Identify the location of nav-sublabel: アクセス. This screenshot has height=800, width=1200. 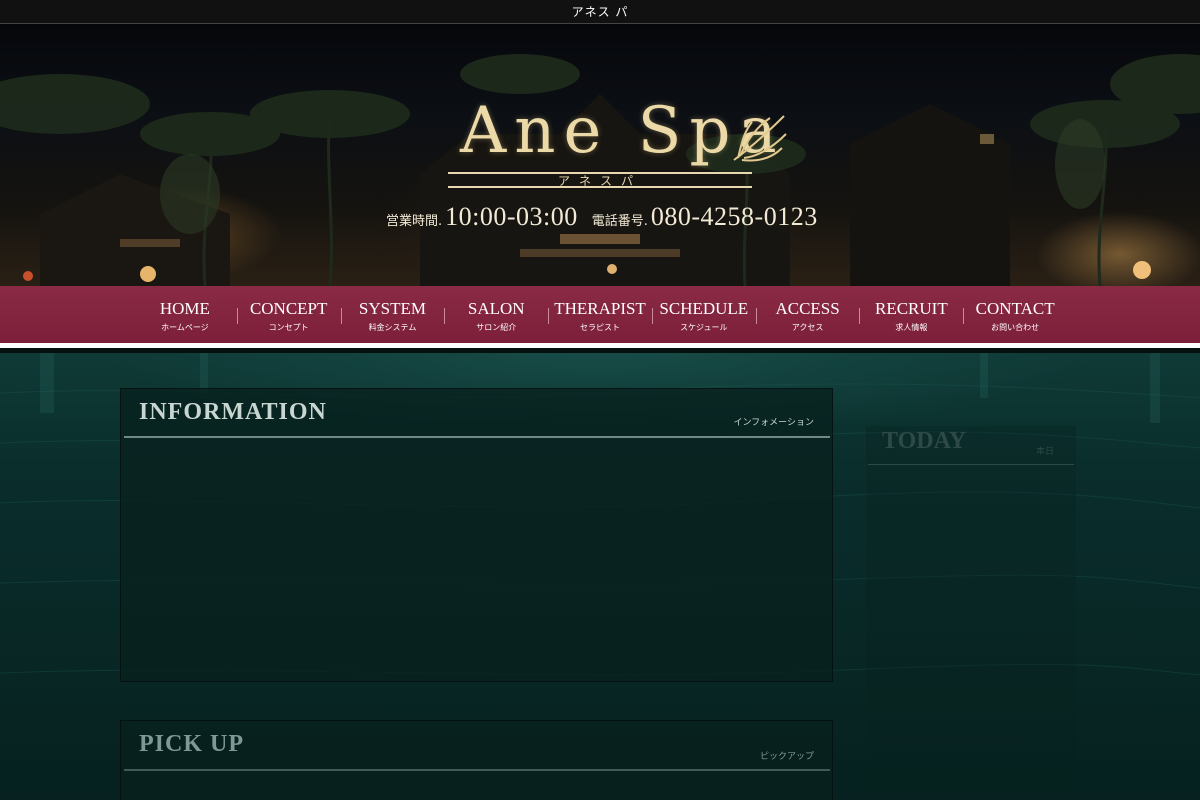
(807, 327).